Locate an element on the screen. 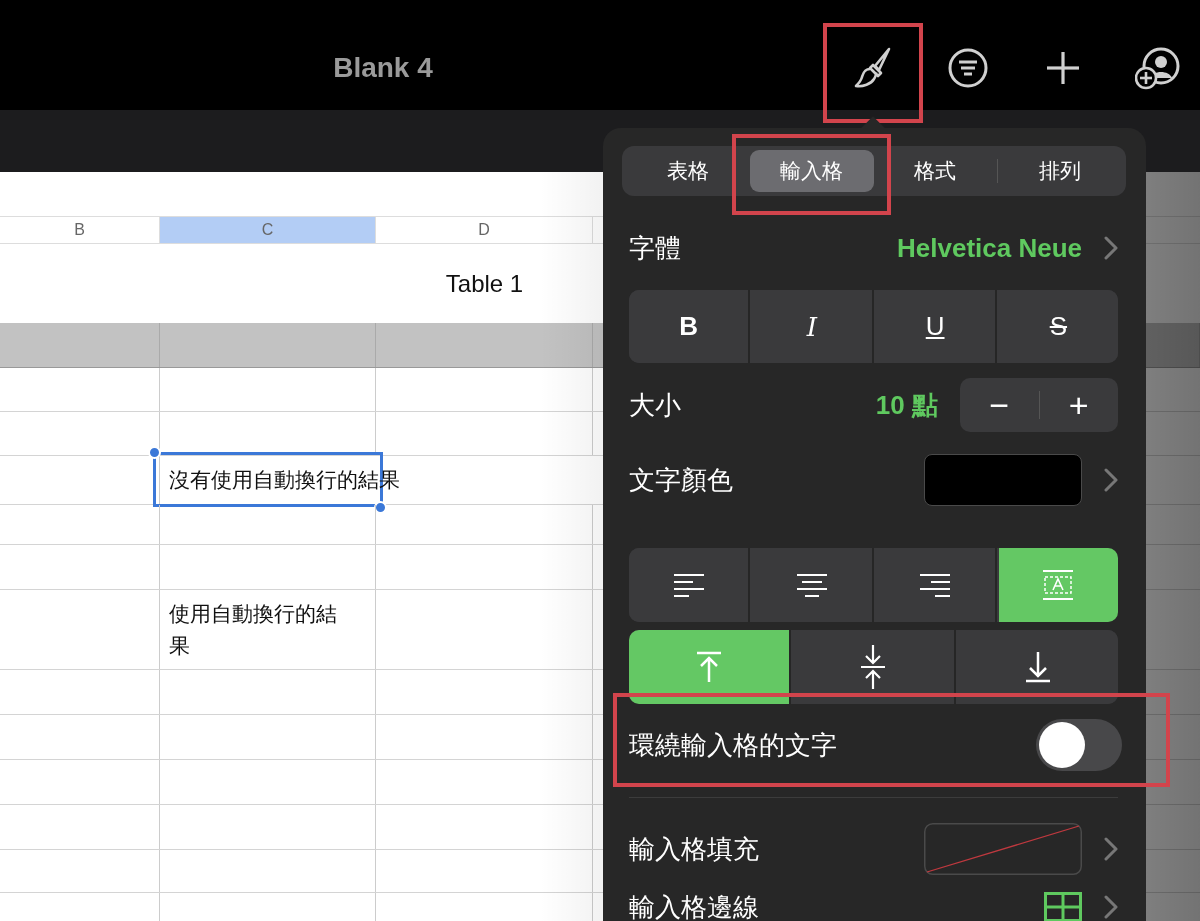  column-header: C is located at coordinates (268, 230).